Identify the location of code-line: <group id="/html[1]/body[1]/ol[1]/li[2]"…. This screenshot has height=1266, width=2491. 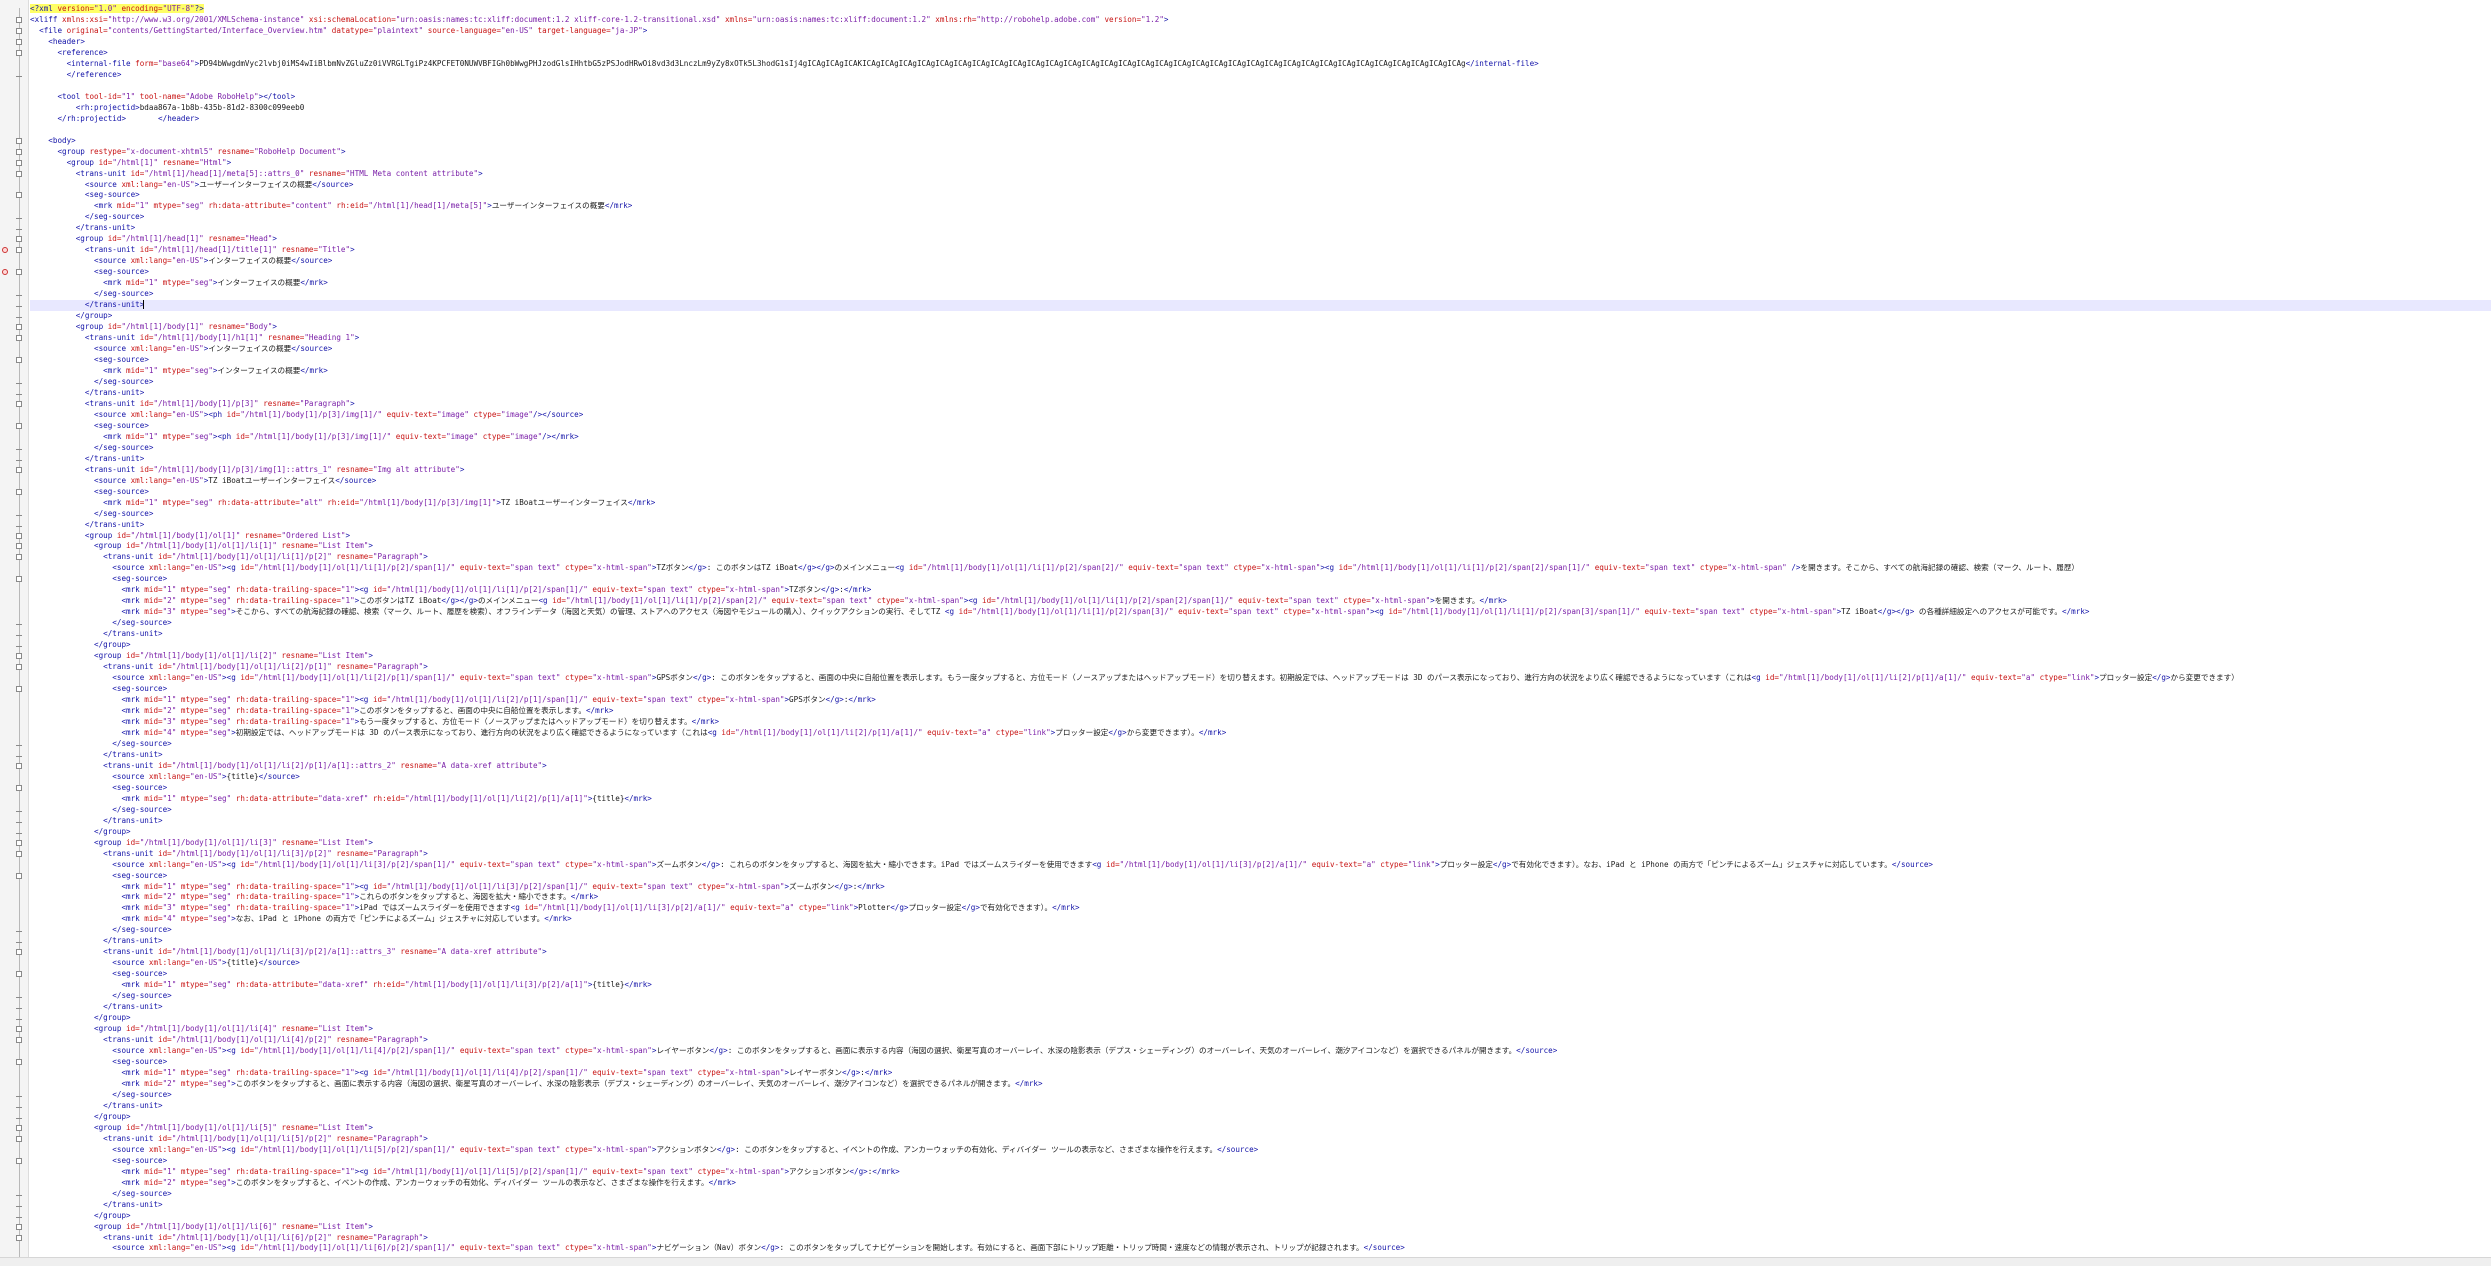
(1253, 656).